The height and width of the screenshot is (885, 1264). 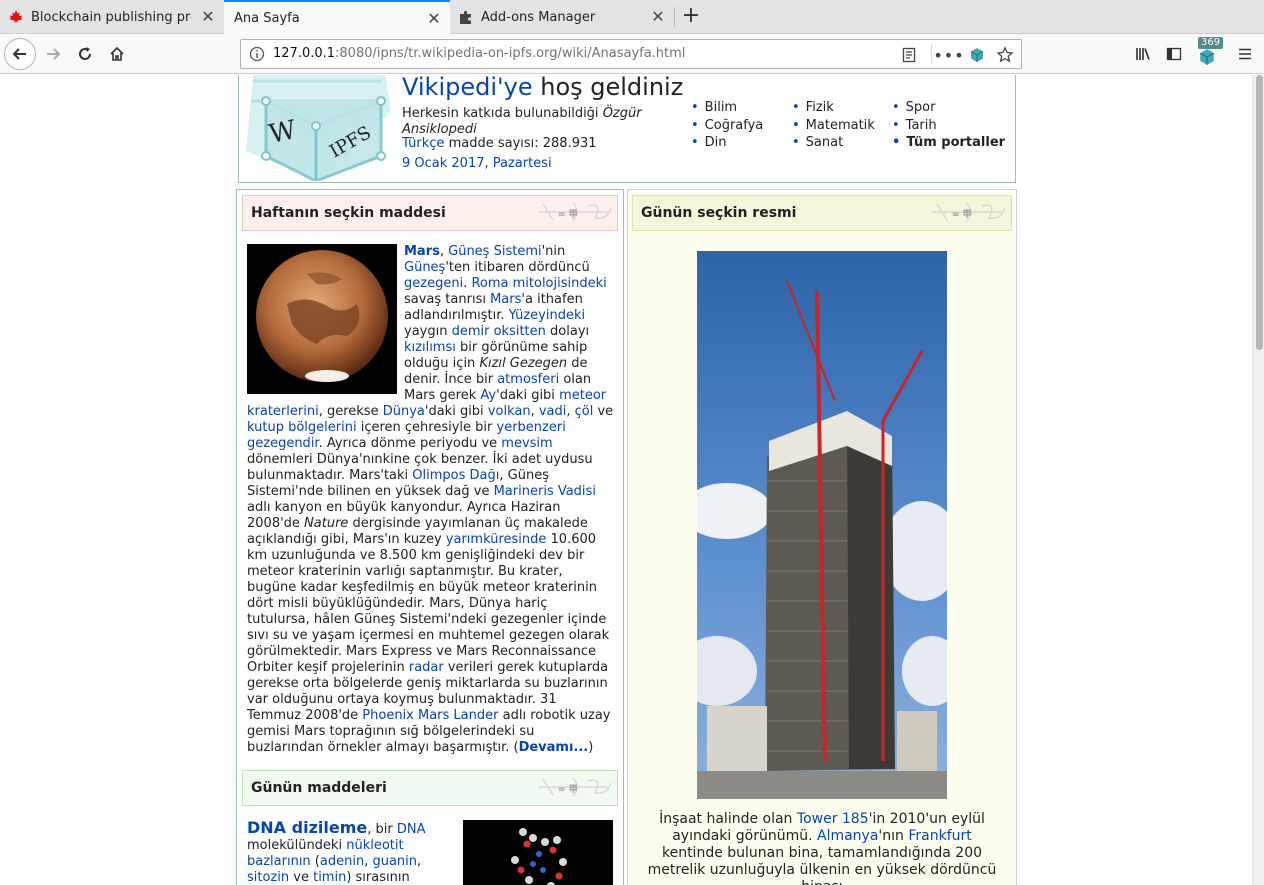 I want to click on back-button, so click(x=20, y=54).